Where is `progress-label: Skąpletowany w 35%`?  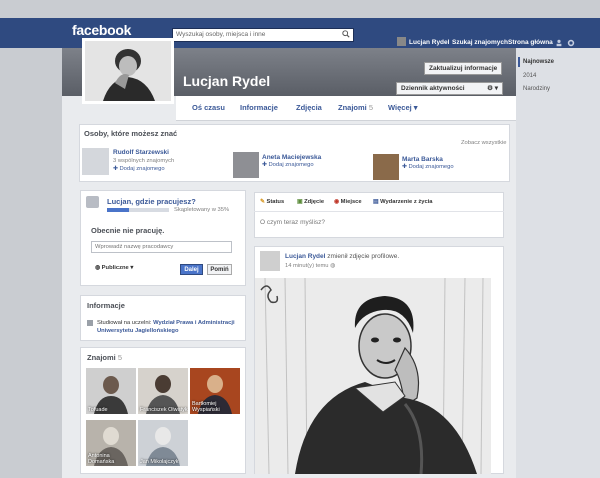
progress-label: Skąpletowany w 35% is located at coordinates (202, 210).